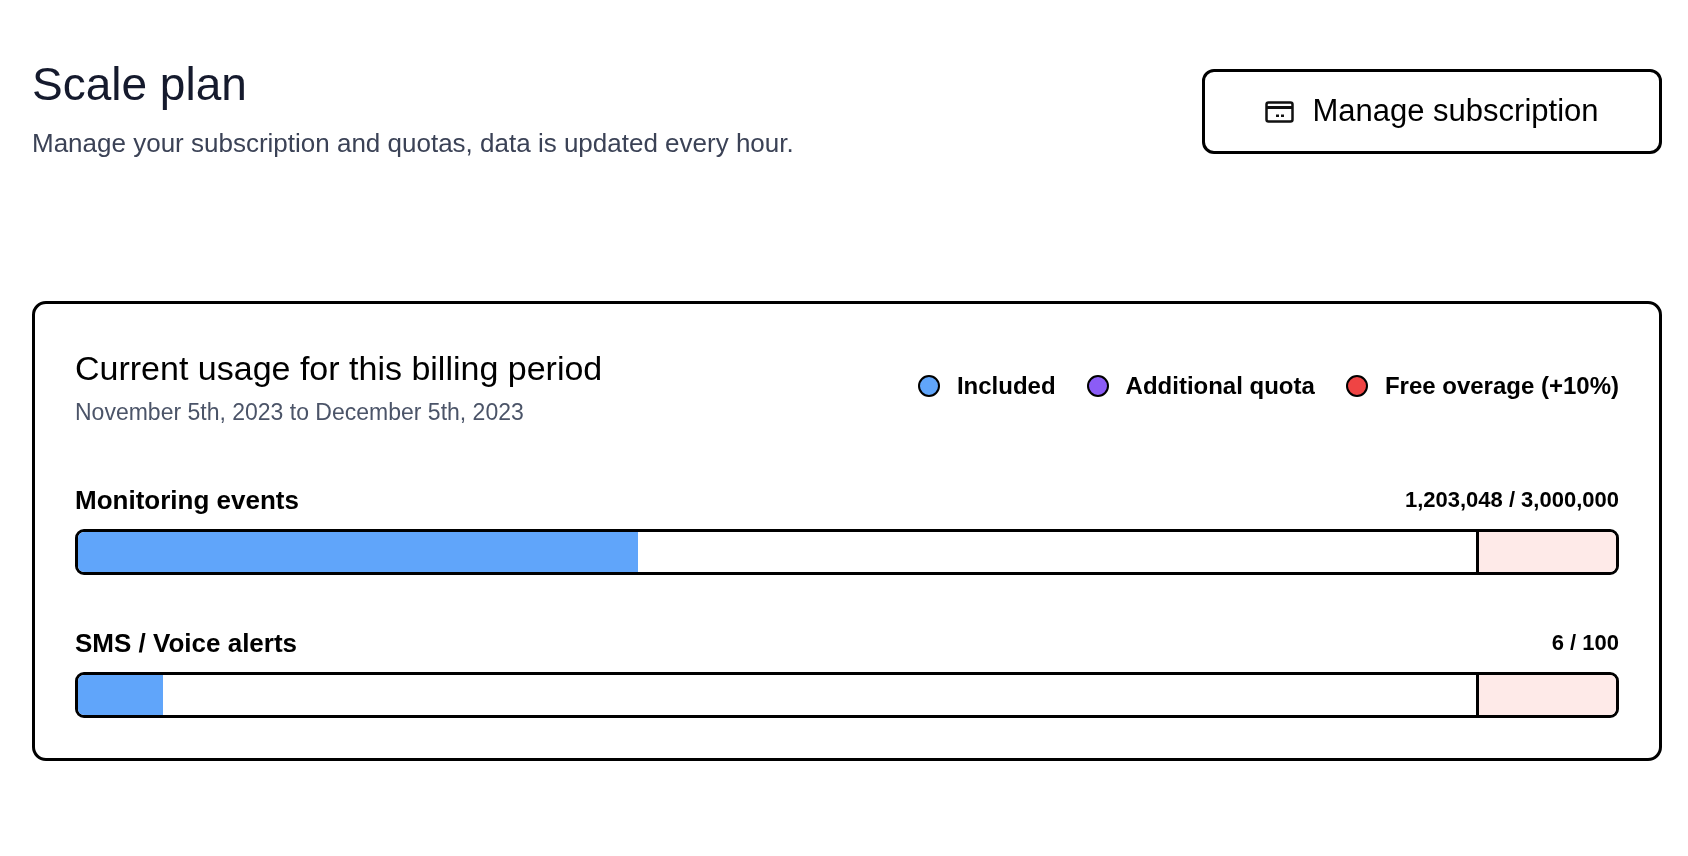  What do you see at coordinates (1501, 386) in the screenshot?
I see `legend-label: Free overage (+10%)` at bounding box center [1501, 386].